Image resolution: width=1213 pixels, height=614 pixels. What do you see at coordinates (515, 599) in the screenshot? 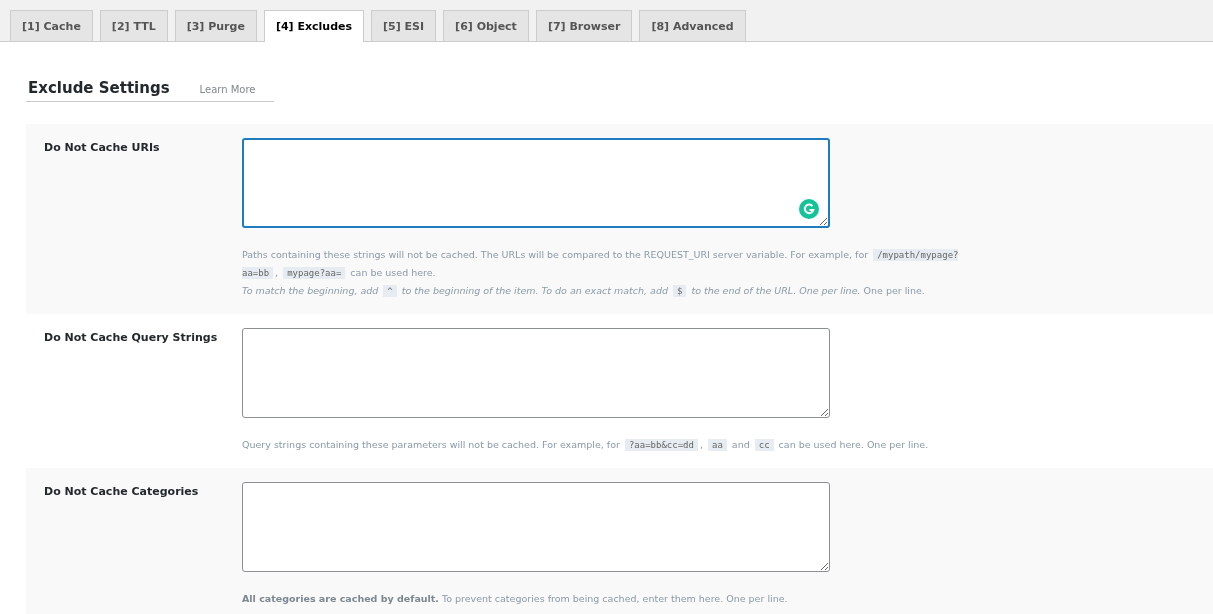
I see `setting-description: All categories are cached by default. To prevent categories from being cached, enter them here. One per line.` at bounding box center [515, 599].